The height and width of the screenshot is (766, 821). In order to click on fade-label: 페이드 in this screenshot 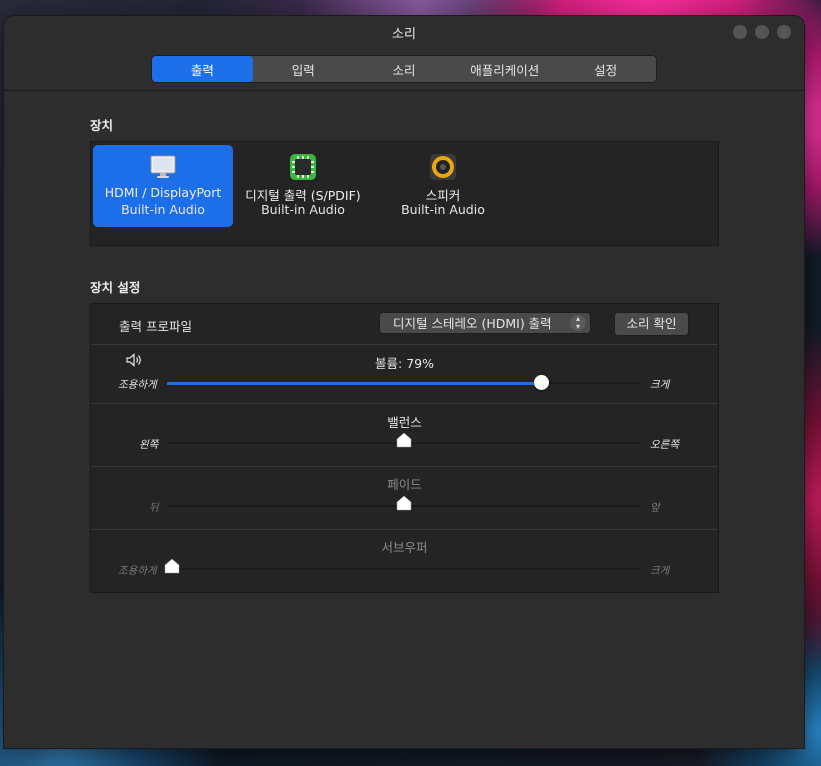, I will do `click(404, 484)`.